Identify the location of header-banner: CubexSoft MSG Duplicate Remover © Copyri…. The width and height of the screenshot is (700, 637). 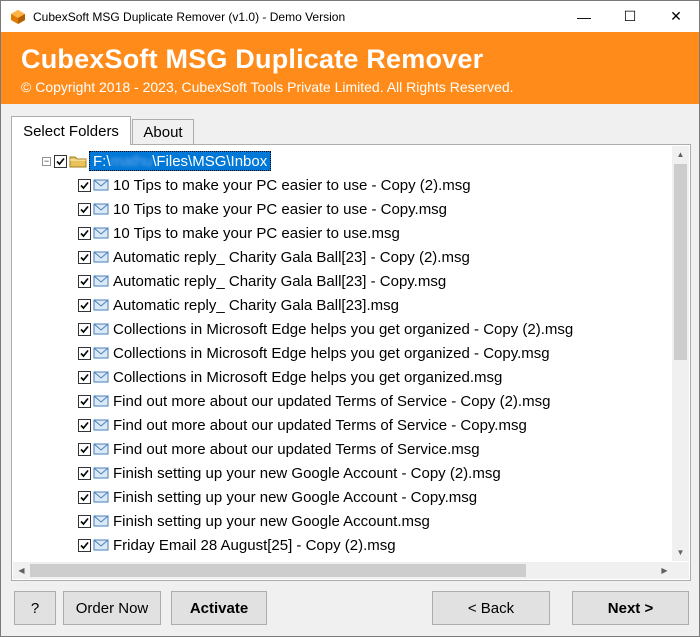
(350, 68).